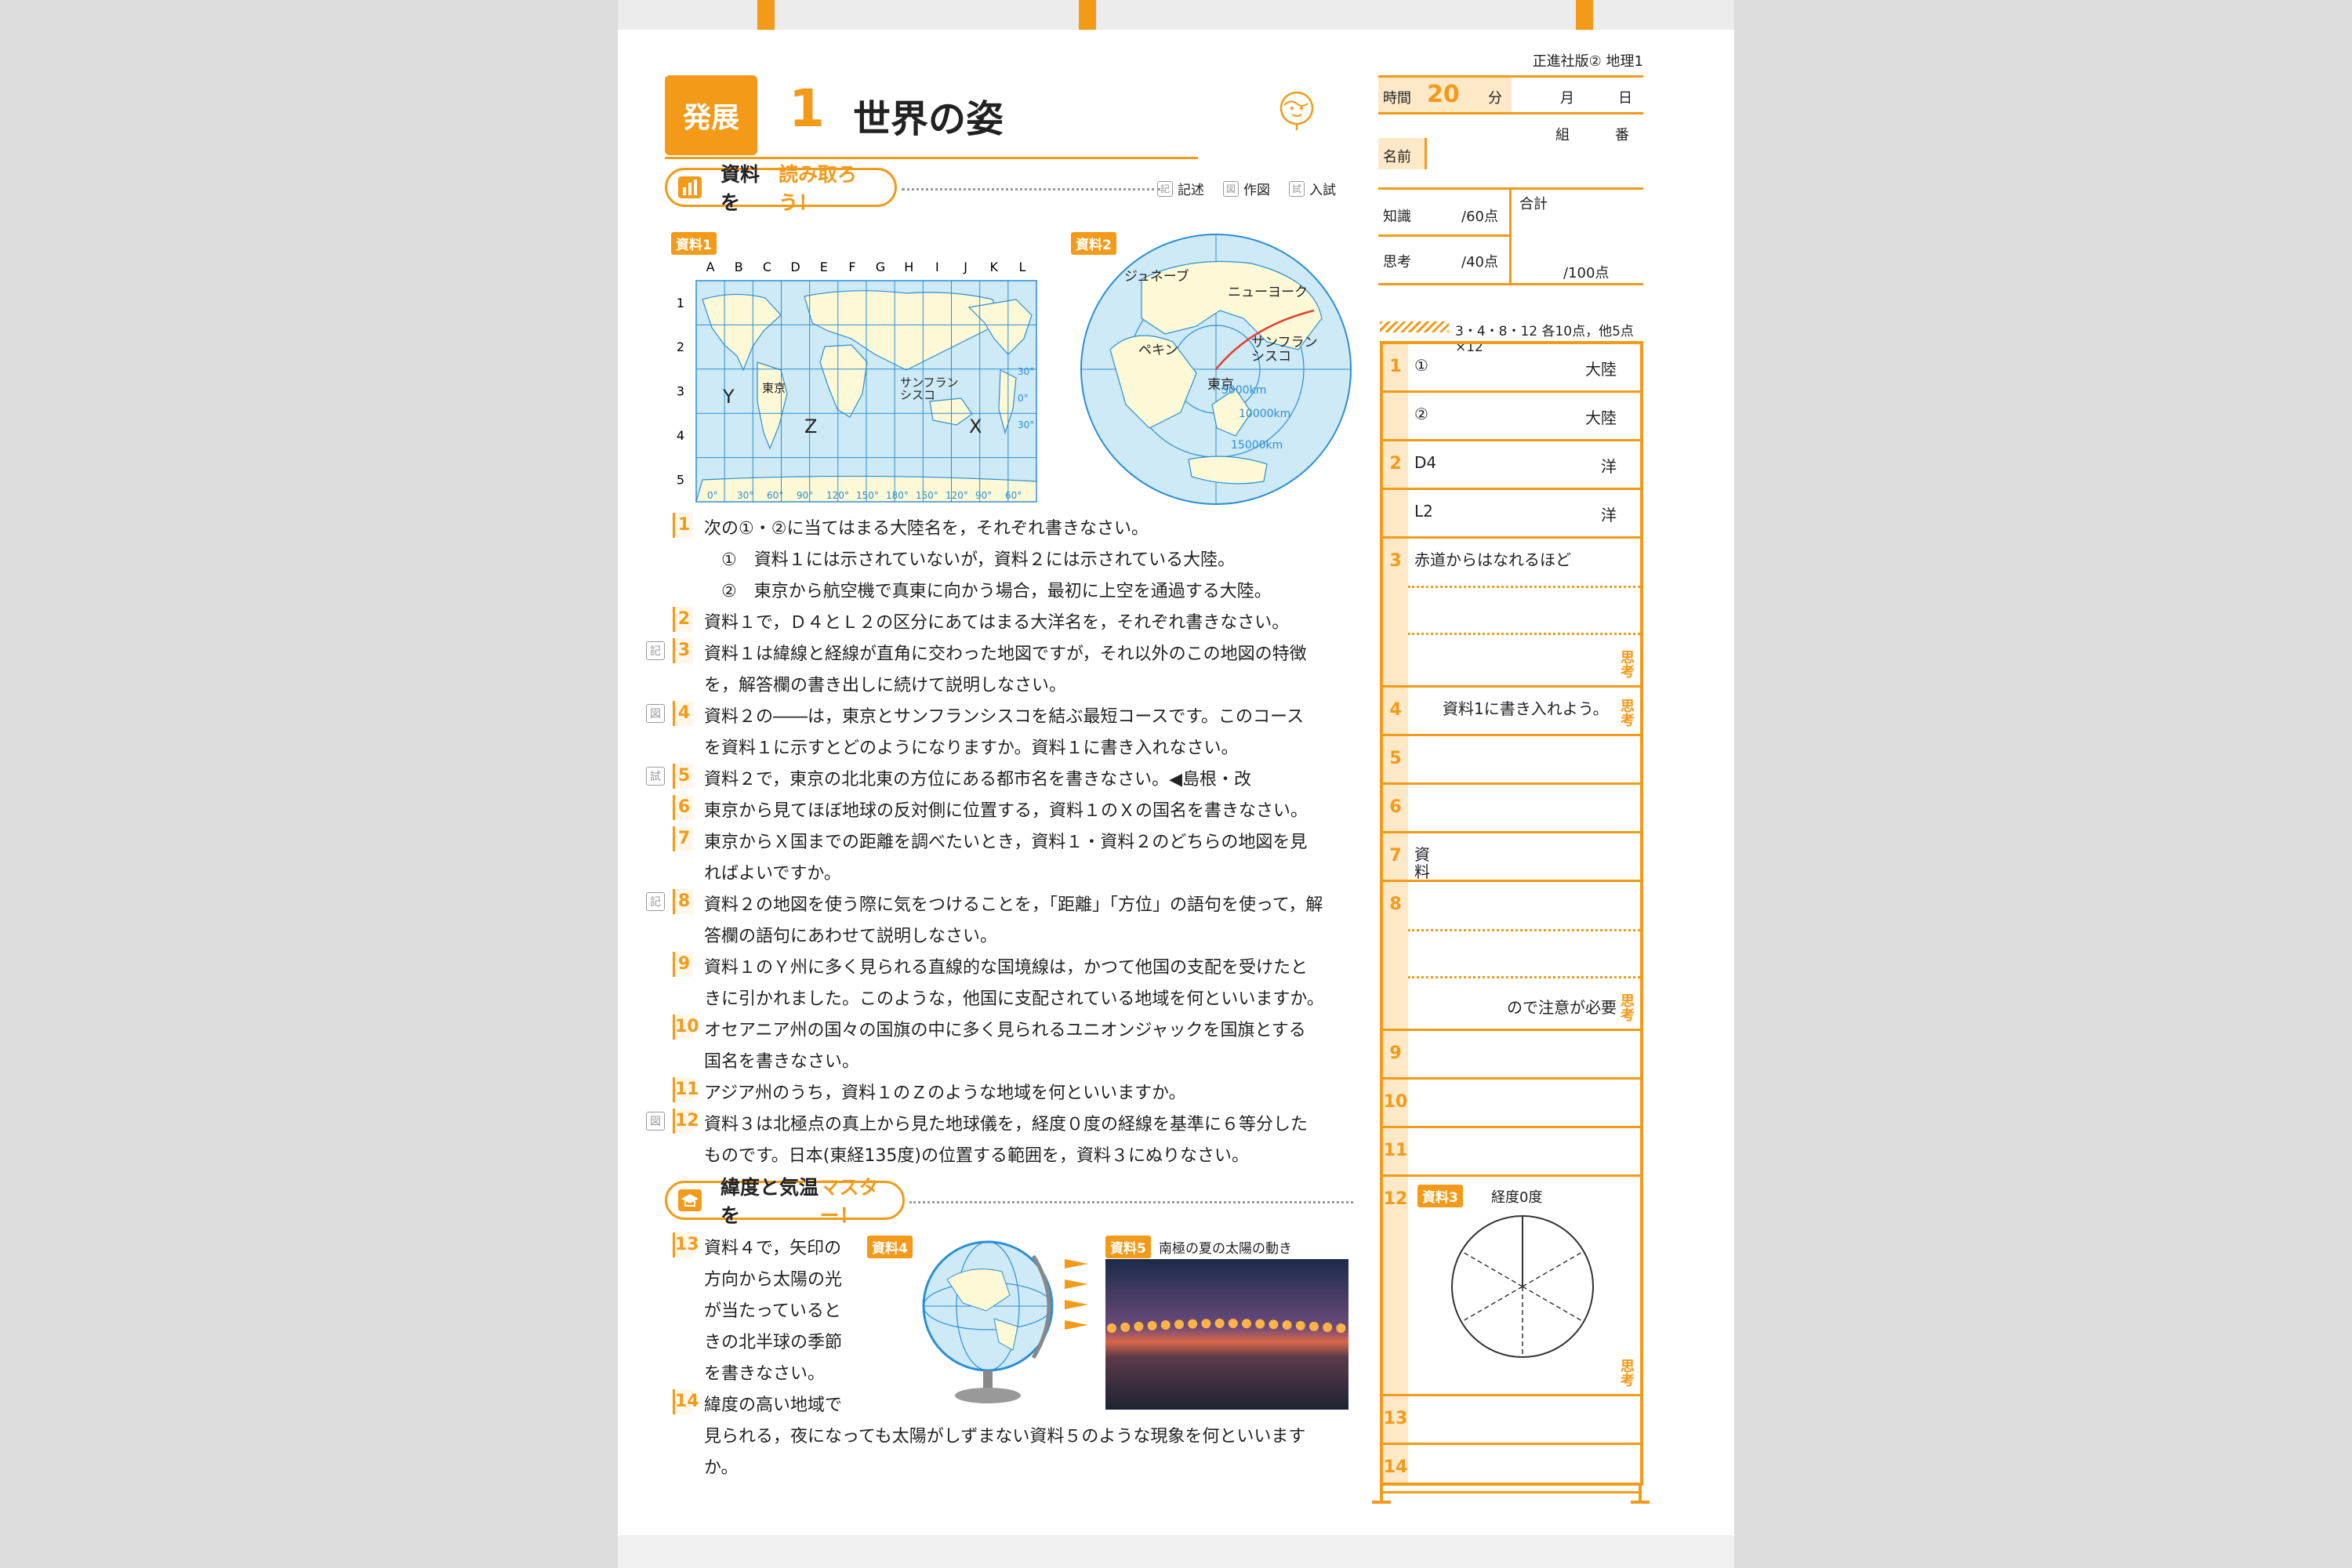 The width and height of the screenshot is (2352, 1568). Describe the element at coordinates (1021, 267) in the screenshot. I see `map1-col-label: L` at that location.